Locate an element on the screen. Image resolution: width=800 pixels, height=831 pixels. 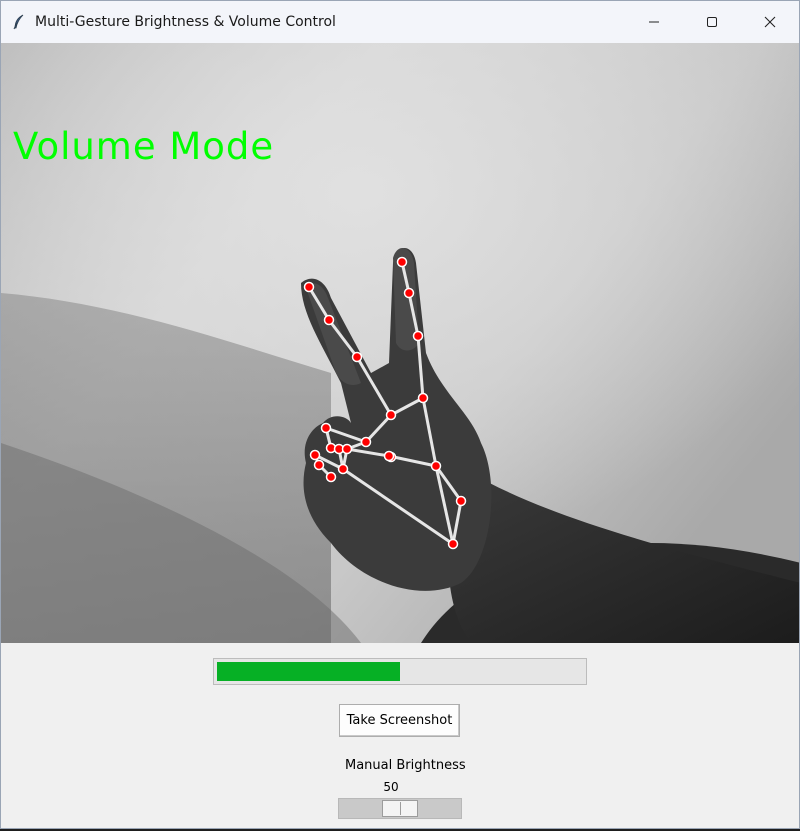
brightness-slider-thumb is located at coordinates (400, 808).